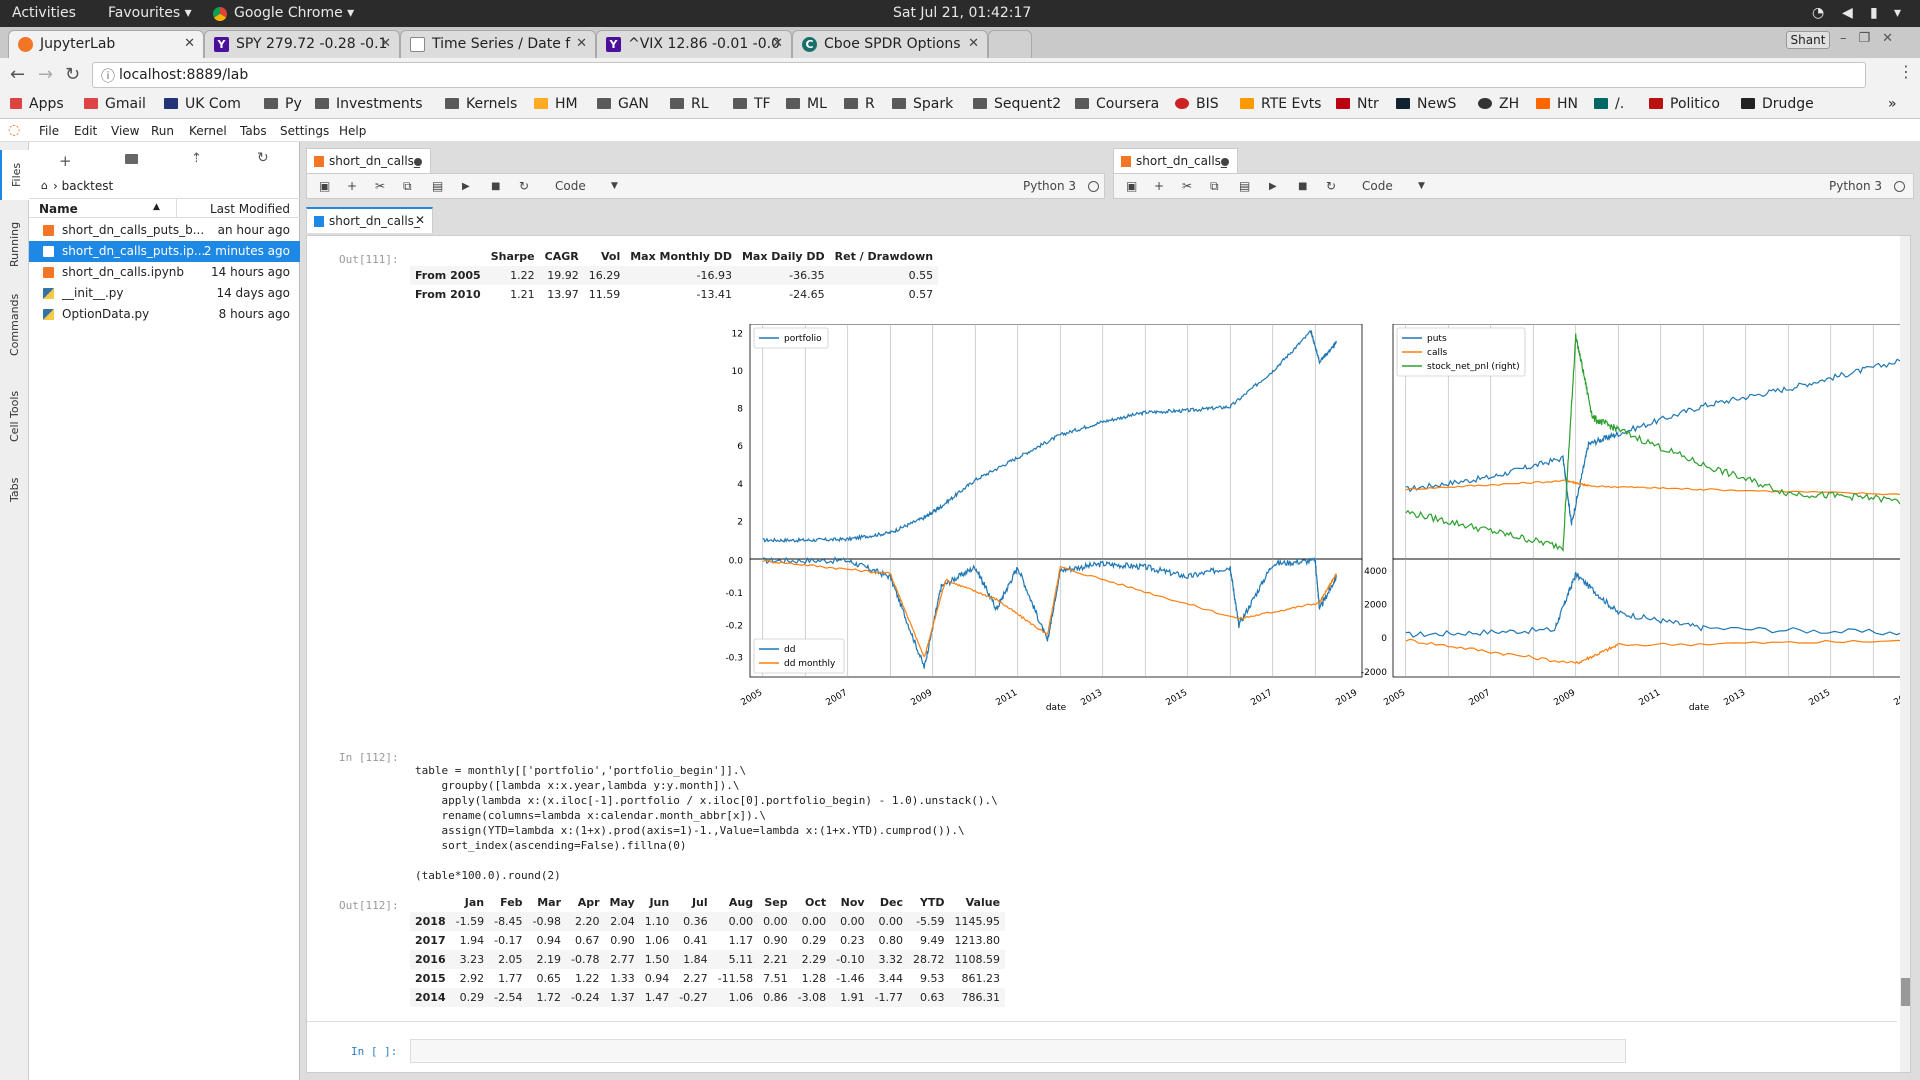 The image size is (1920, 1080). What do you see at coordinates (368, 161) in the screenshot?
I see `notebook-tab-left: short_dn_calls_` at bounding box center [368, 161].